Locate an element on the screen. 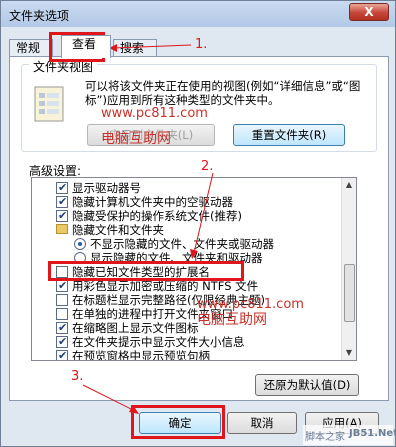 The height and width of the screenshot is (447, 396). step-3-label: 3. is located at coordinates (77, 376).